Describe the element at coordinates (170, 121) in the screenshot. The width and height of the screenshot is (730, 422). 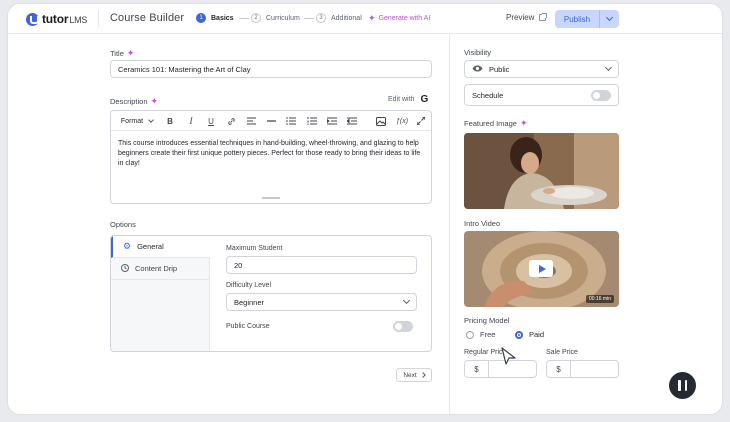
I see `bold-icon: B` at that location.